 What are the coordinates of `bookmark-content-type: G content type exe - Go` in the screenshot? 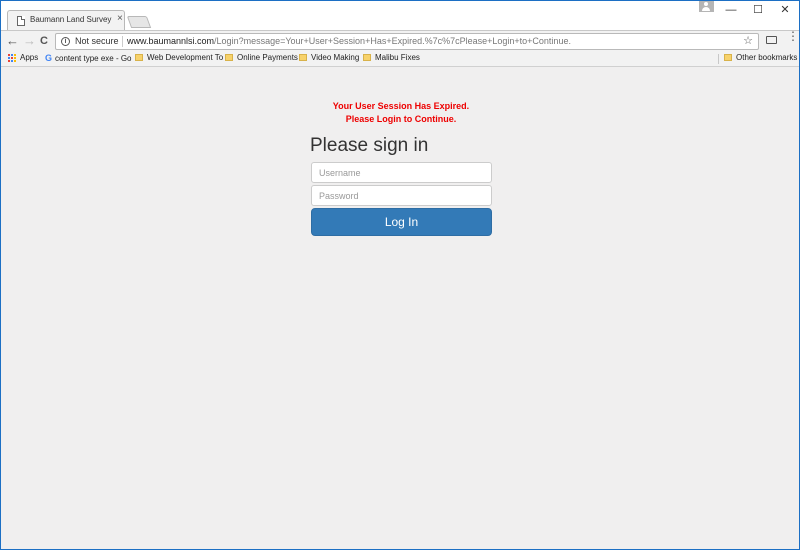 It's located at (88, 58).